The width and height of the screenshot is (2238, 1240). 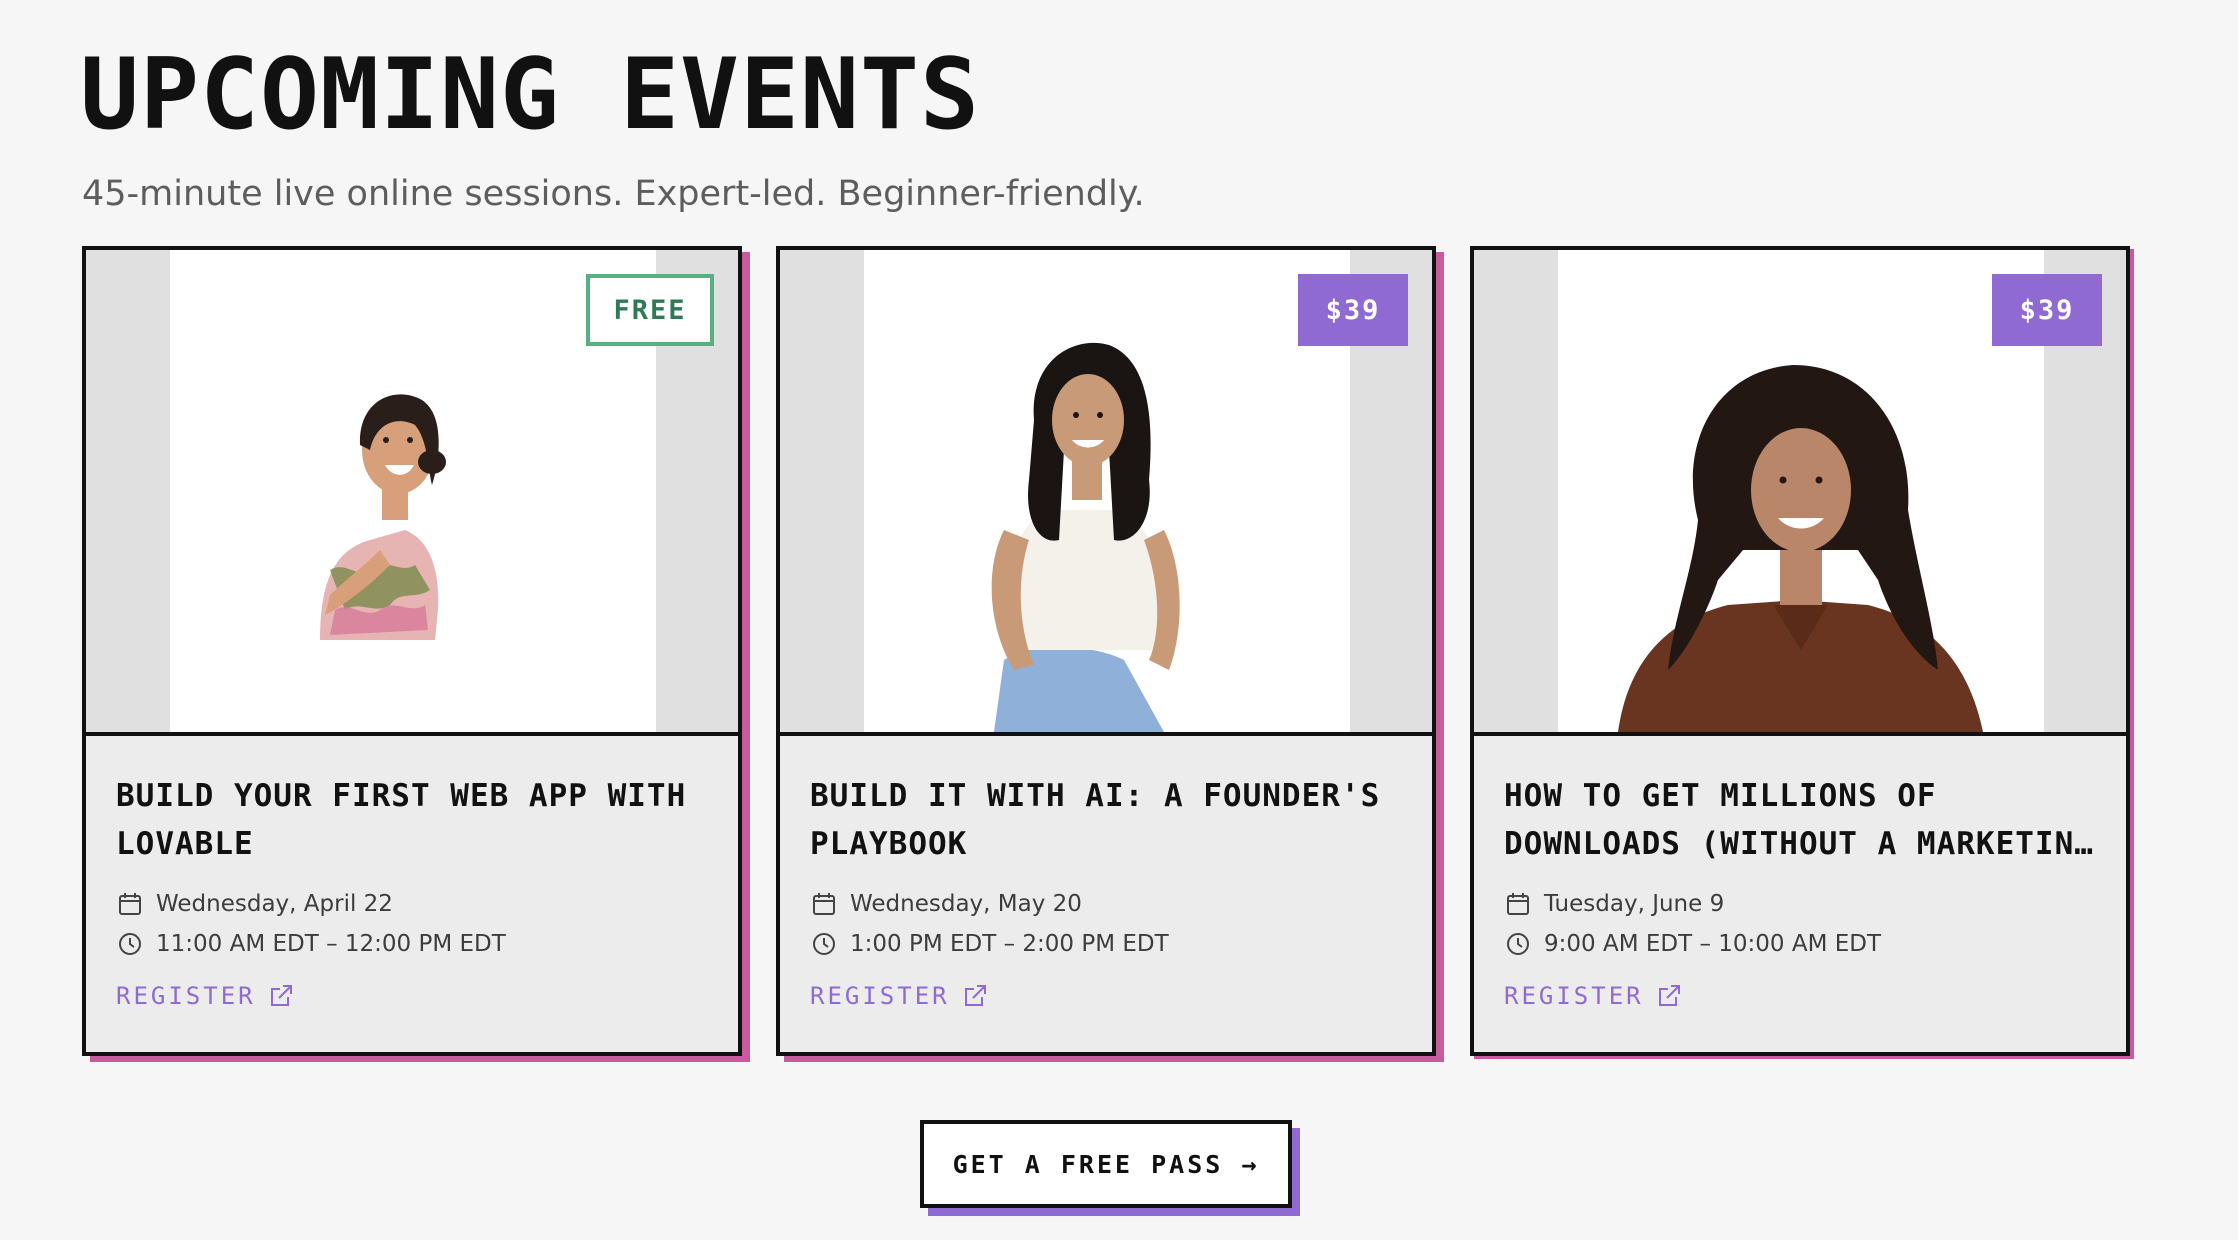 What do you see at coordinates (530, 95) in the screenshot?
I see `page-title: UPCOMING EVENTS` at bounding box center [530, 95].